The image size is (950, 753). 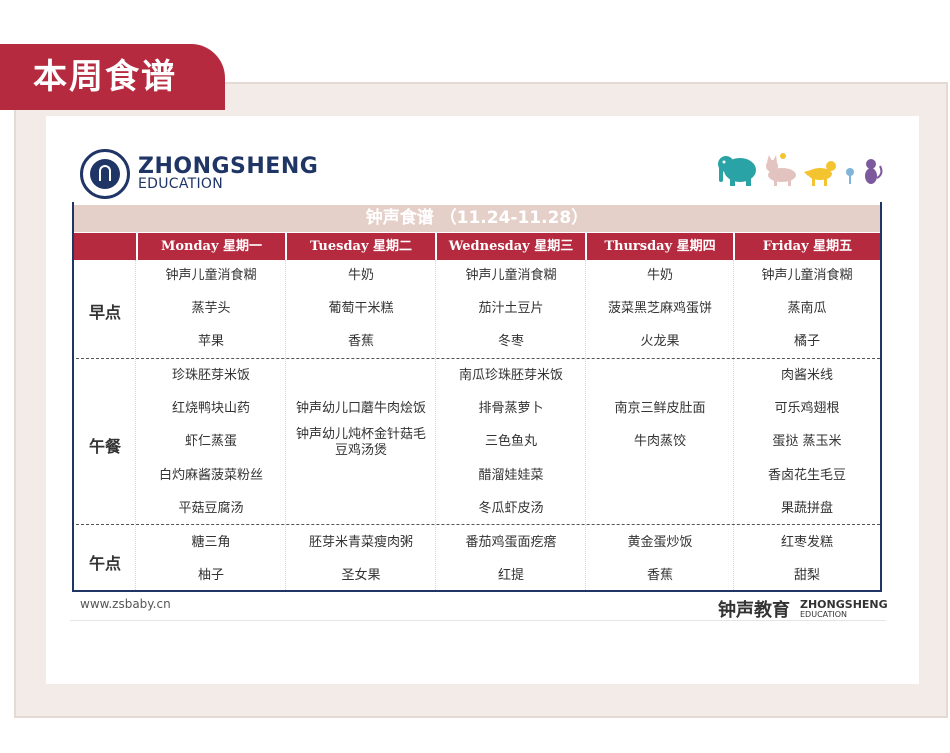 What do you see at coordinates (510, 246) in the screenshot?
I see `header-day-wednesday: Wednesday 星期三` at bounding box center [510, 246].